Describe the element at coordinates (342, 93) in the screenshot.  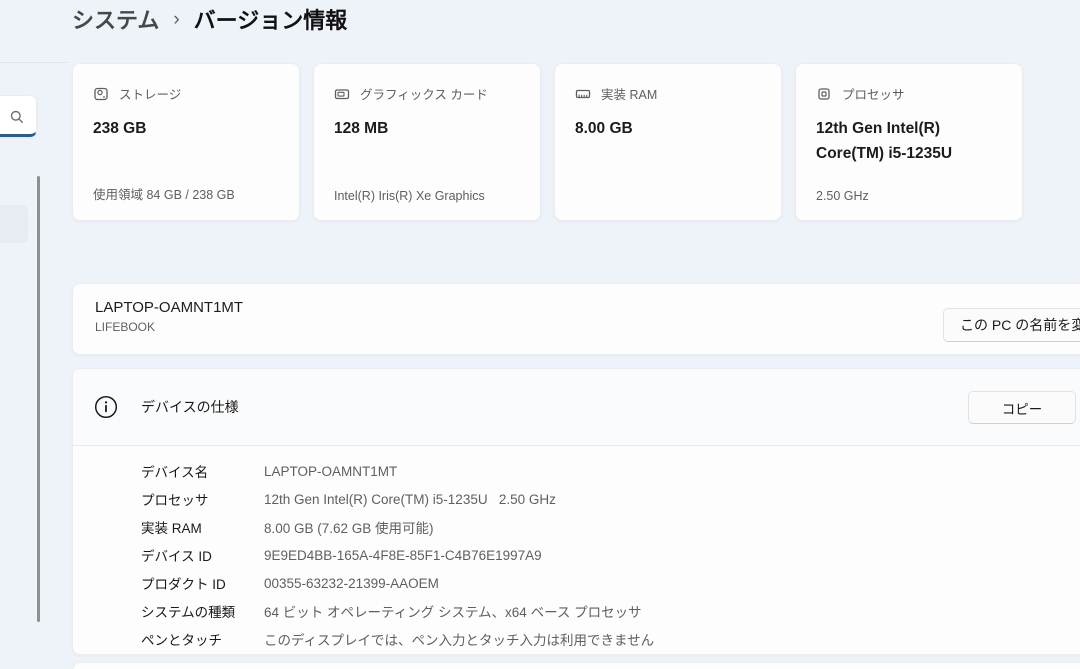
I see `gpu-icon` at that location.